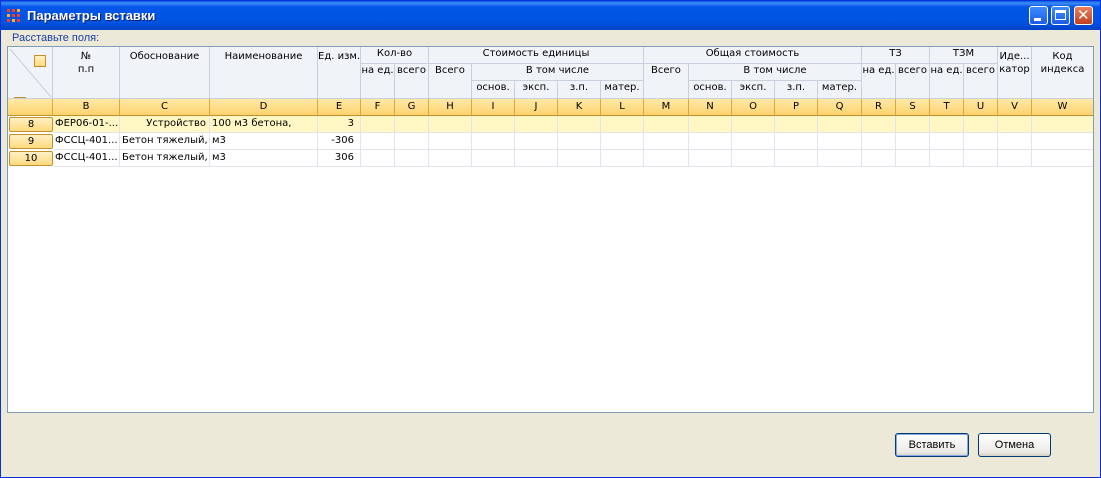 The width and height of the screenshot is (1101, 478). What do you see at coordinates (13, 15) in the screenshot?
I see `app-grid-icon` at bounding box center [13, 15].